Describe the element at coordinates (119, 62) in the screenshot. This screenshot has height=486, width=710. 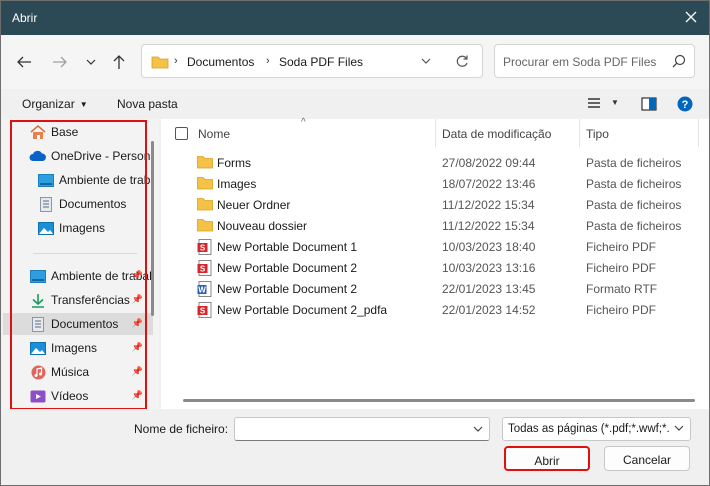
I see `up-arrow-icon` at that location.